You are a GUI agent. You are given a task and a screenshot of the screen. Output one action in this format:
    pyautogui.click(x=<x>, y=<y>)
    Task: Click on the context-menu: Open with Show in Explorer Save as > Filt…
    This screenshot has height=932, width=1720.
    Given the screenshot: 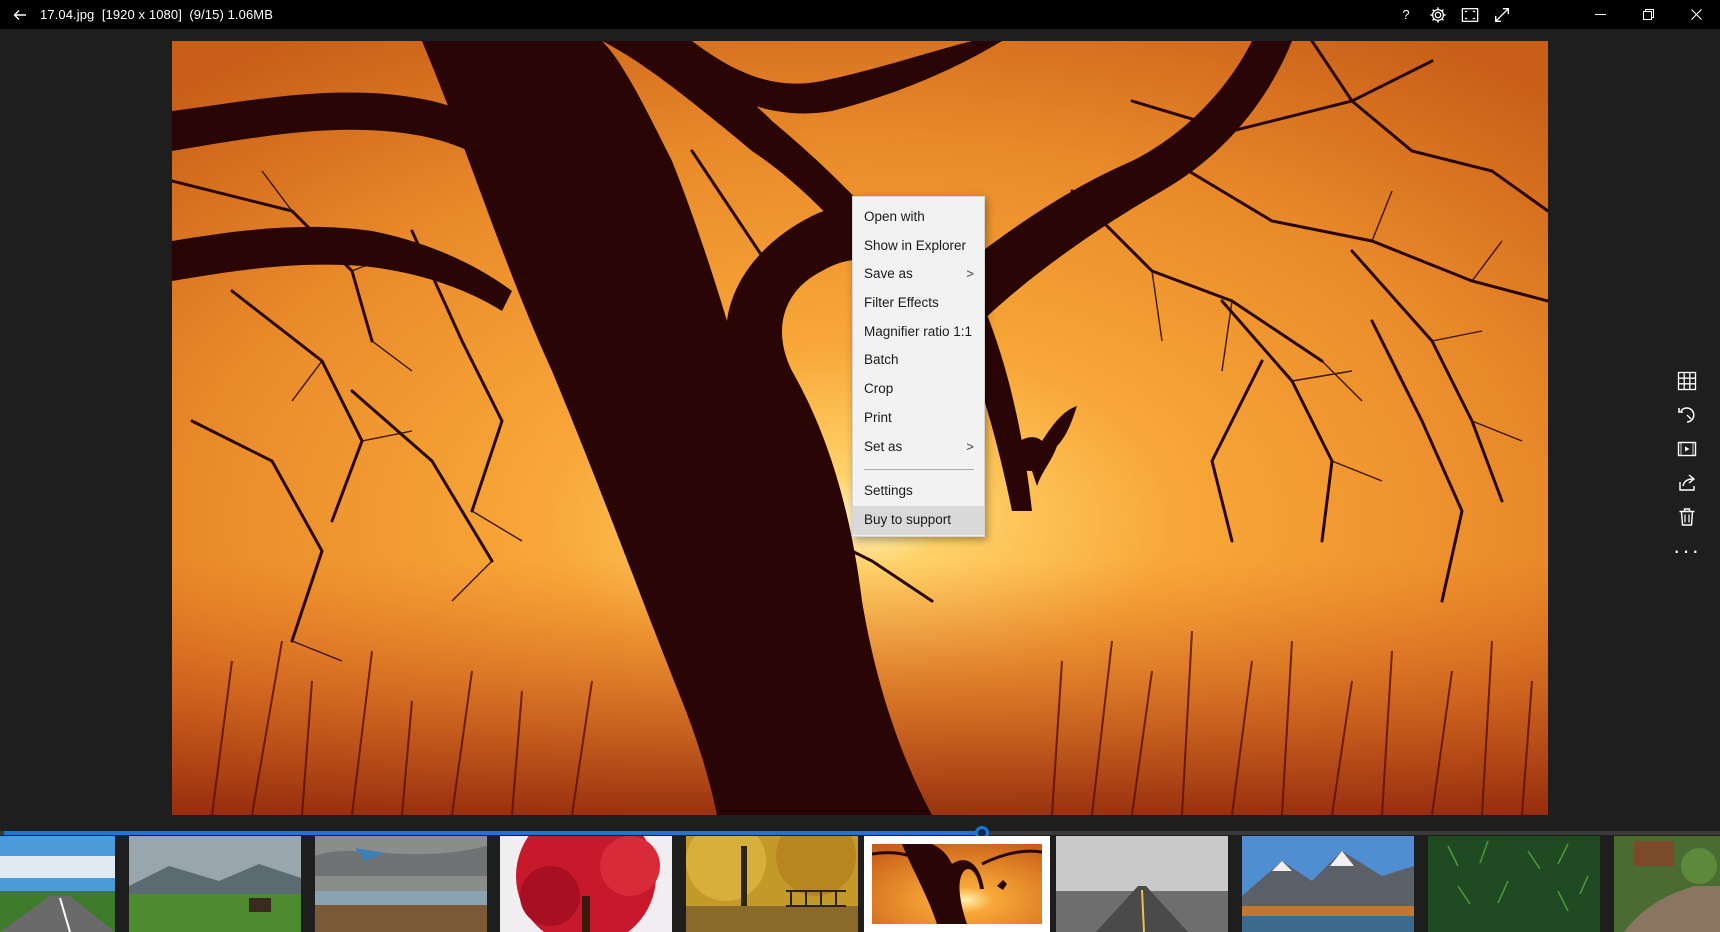 What is the action you would take?
    pyautogui.click(x=918, y=366)
    